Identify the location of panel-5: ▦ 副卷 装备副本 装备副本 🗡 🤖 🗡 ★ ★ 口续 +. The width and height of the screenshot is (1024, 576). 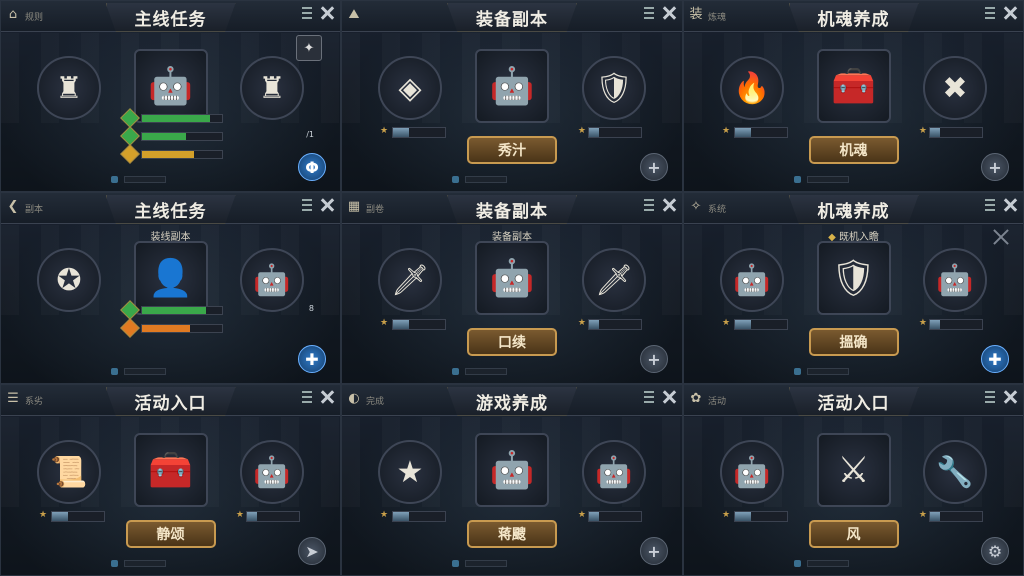
(512, 288).